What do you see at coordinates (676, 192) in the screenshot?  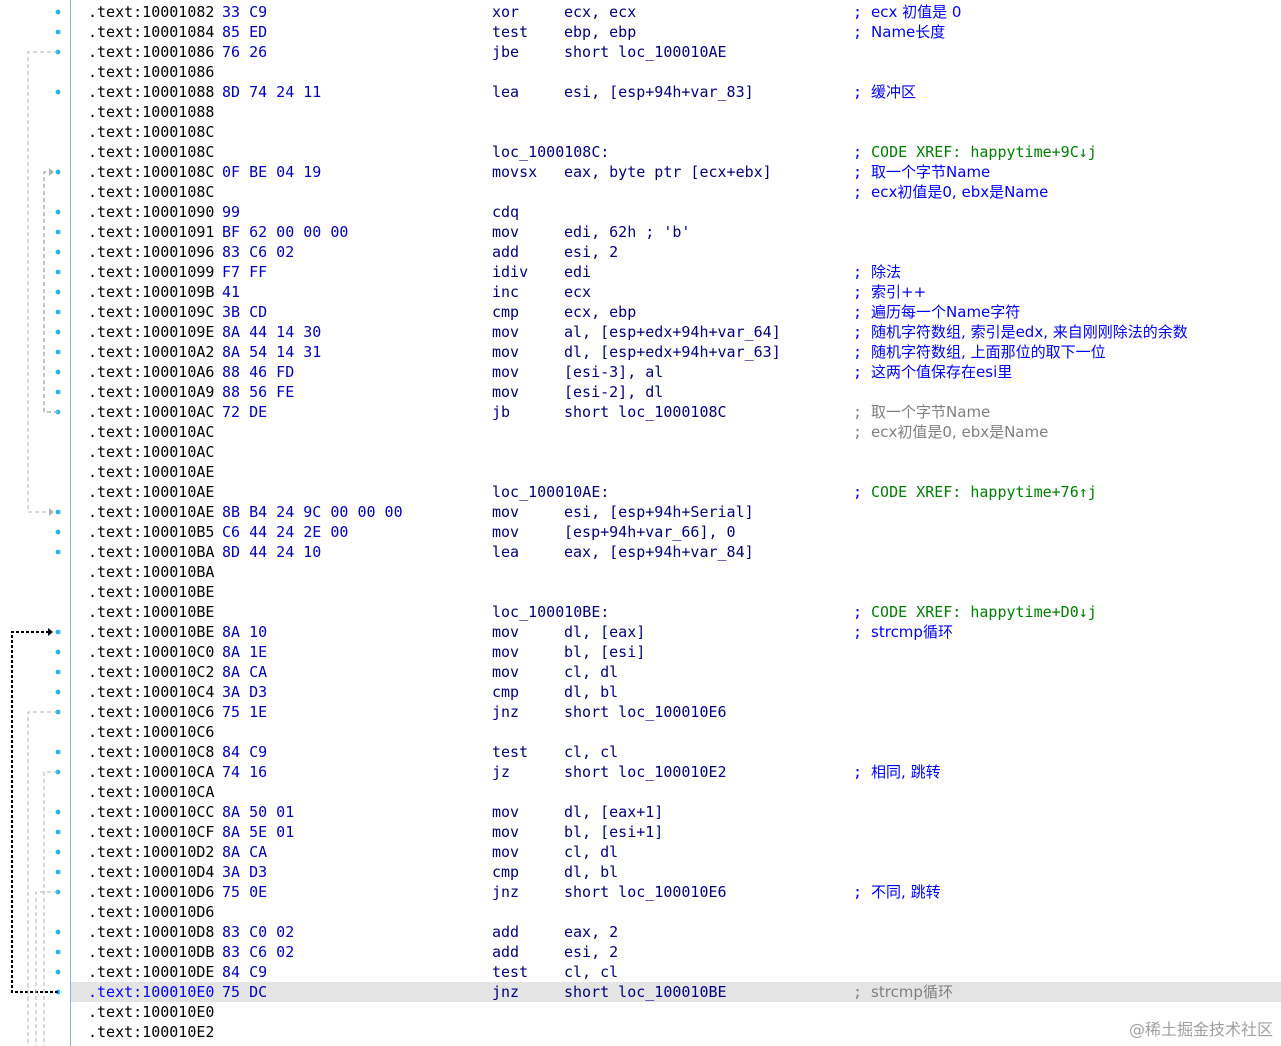 I see `listing-line: .text:1000108C; ecx初值是0, ebx是Name` at bounding box center [676, 192].